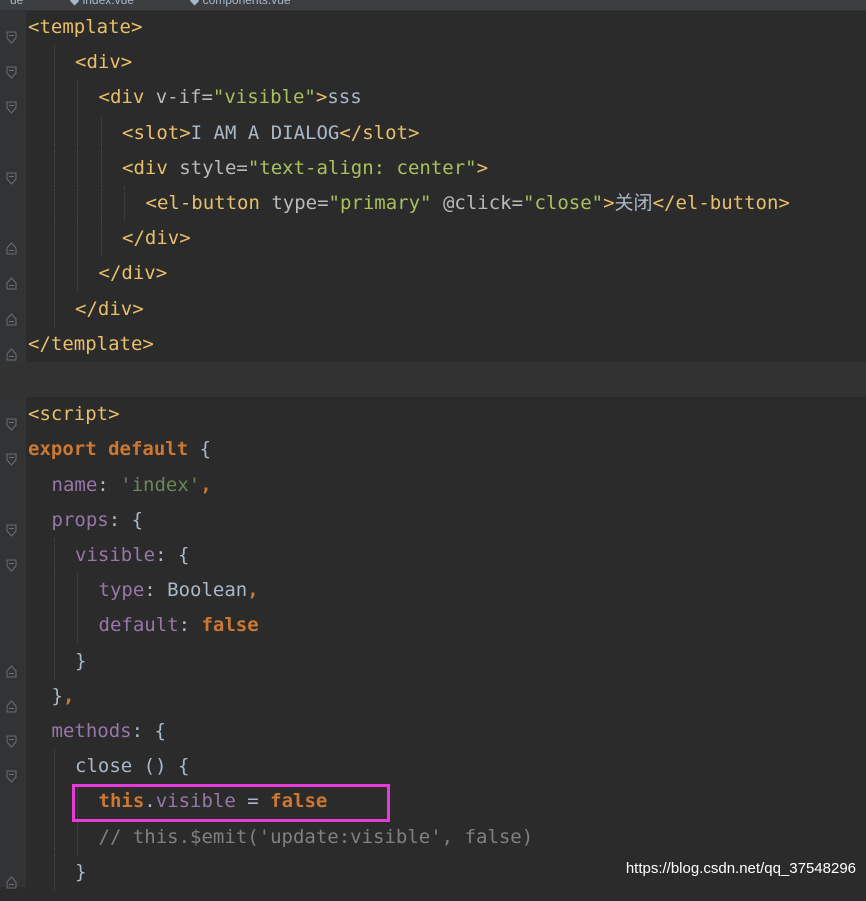 Image resolution: width=866 pixels, height=901 pixels. What do you see at coordinates (305, 168) in the screenshot?
I see `code-text: <div style="text-align: center">` at bounding box center [305, 168].